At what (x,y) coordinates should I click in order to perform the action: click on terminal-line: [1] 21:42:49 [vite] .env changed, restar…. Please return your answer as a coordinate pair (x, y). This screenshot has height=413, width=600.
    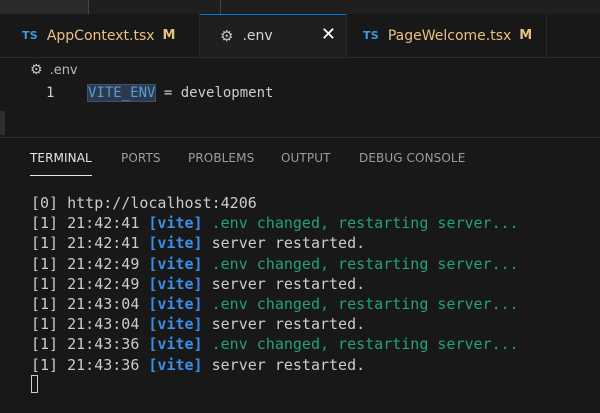
    Looking at the image, I should click on (311, 264).